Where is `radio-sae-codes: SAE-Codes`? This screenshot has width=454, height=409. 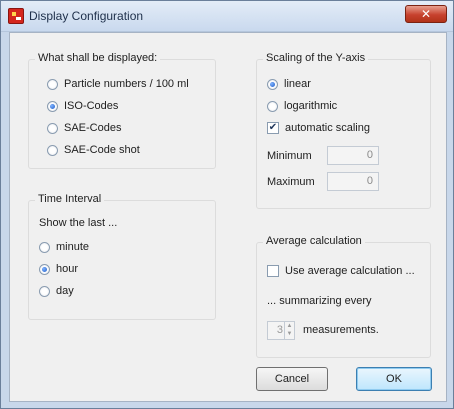 radio-sae-codes: SAE-Codes is located at coordinates (84, 128).